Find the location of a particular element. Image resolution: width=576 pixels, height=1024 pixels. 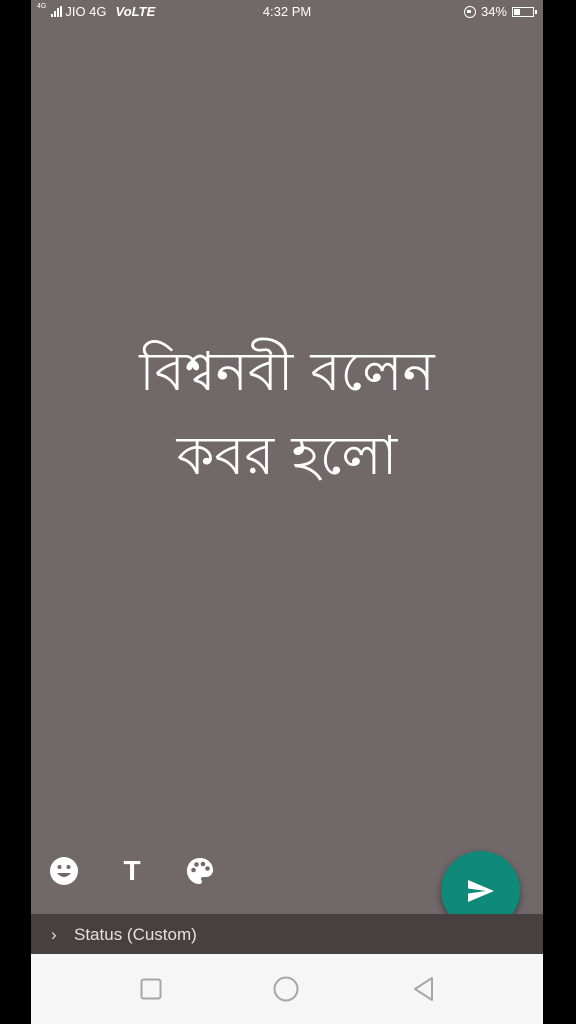

home-icon is located at coordinates (286, 989).